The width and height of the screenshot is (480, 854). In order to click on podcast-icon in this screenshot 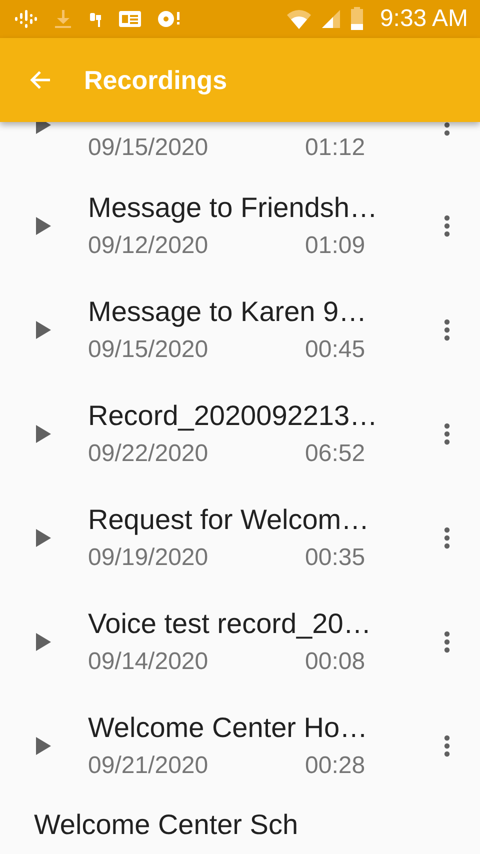, I will do `click(26, 19)`.